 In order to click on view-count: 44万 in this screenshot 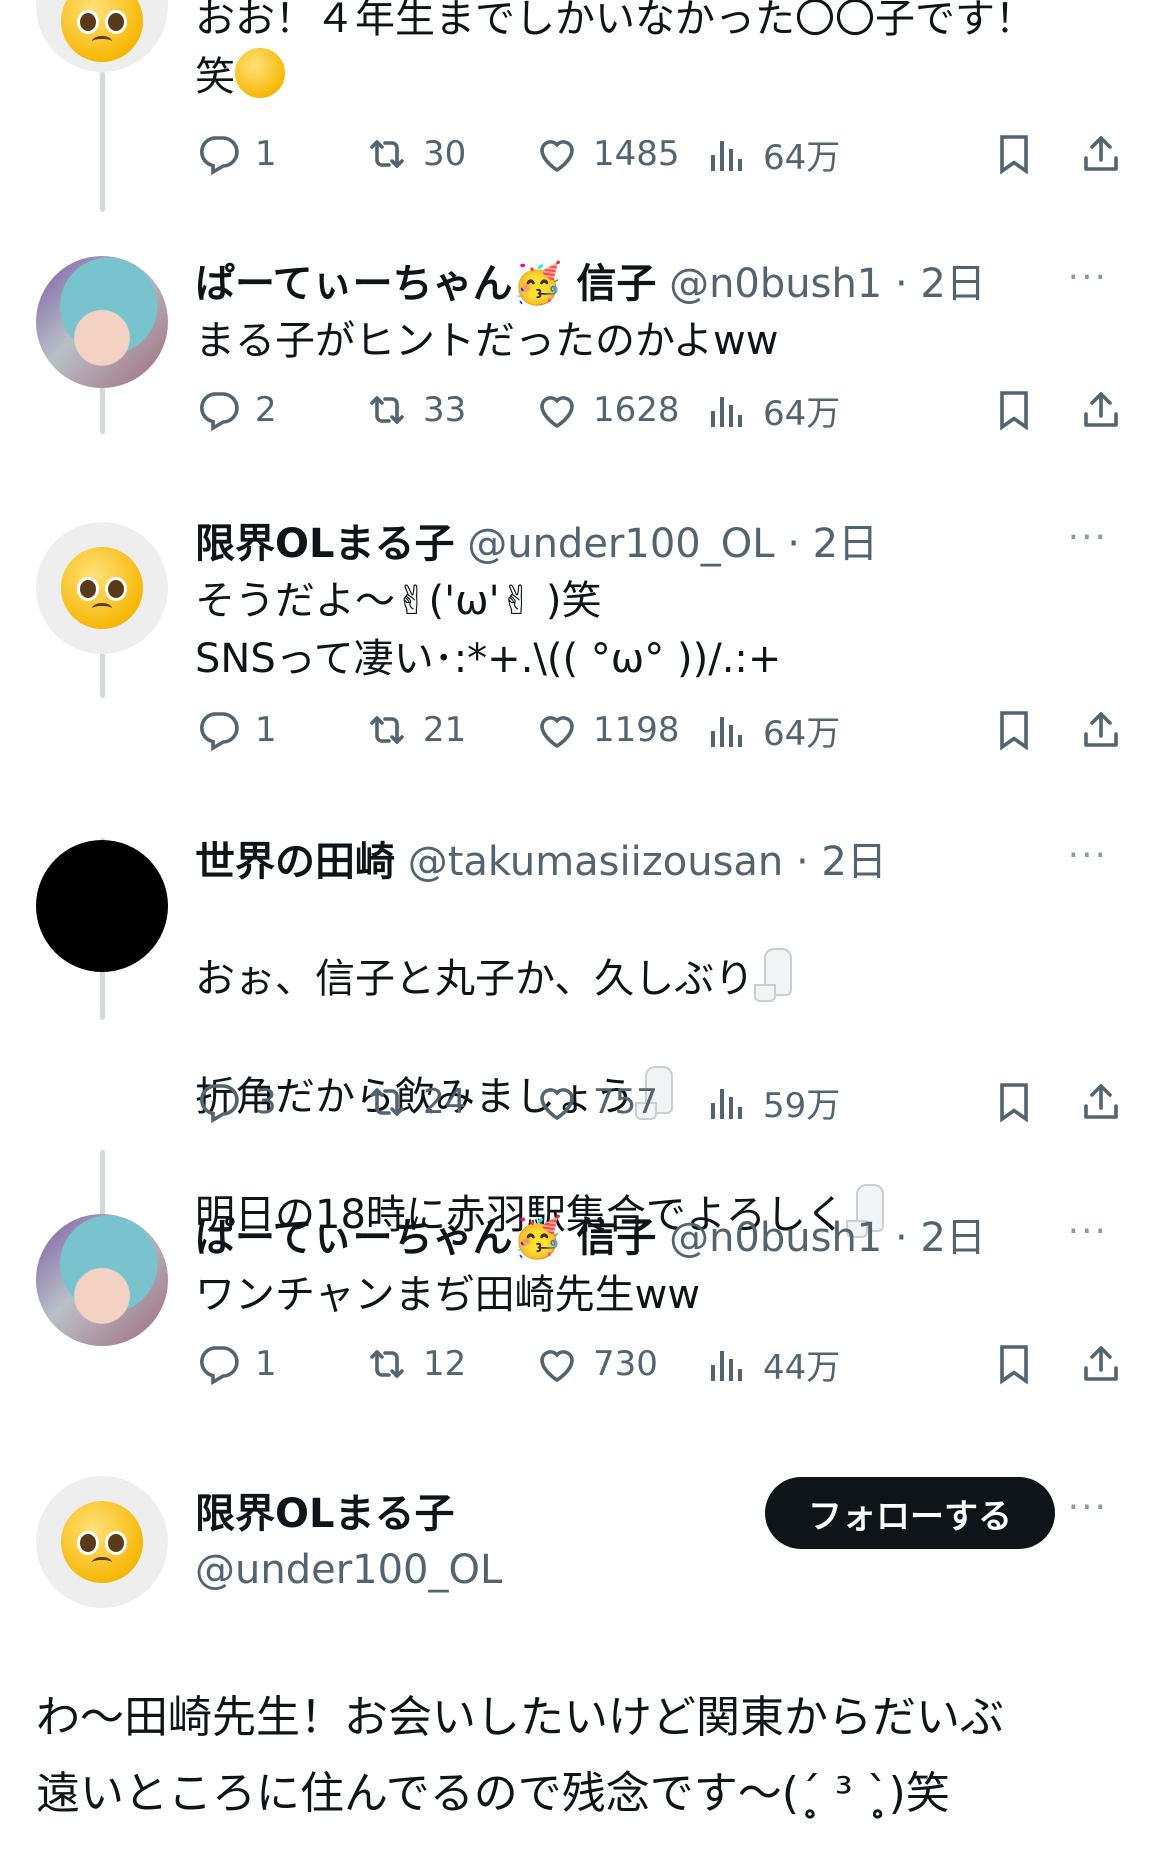, I will do `click(802, 1368)`.